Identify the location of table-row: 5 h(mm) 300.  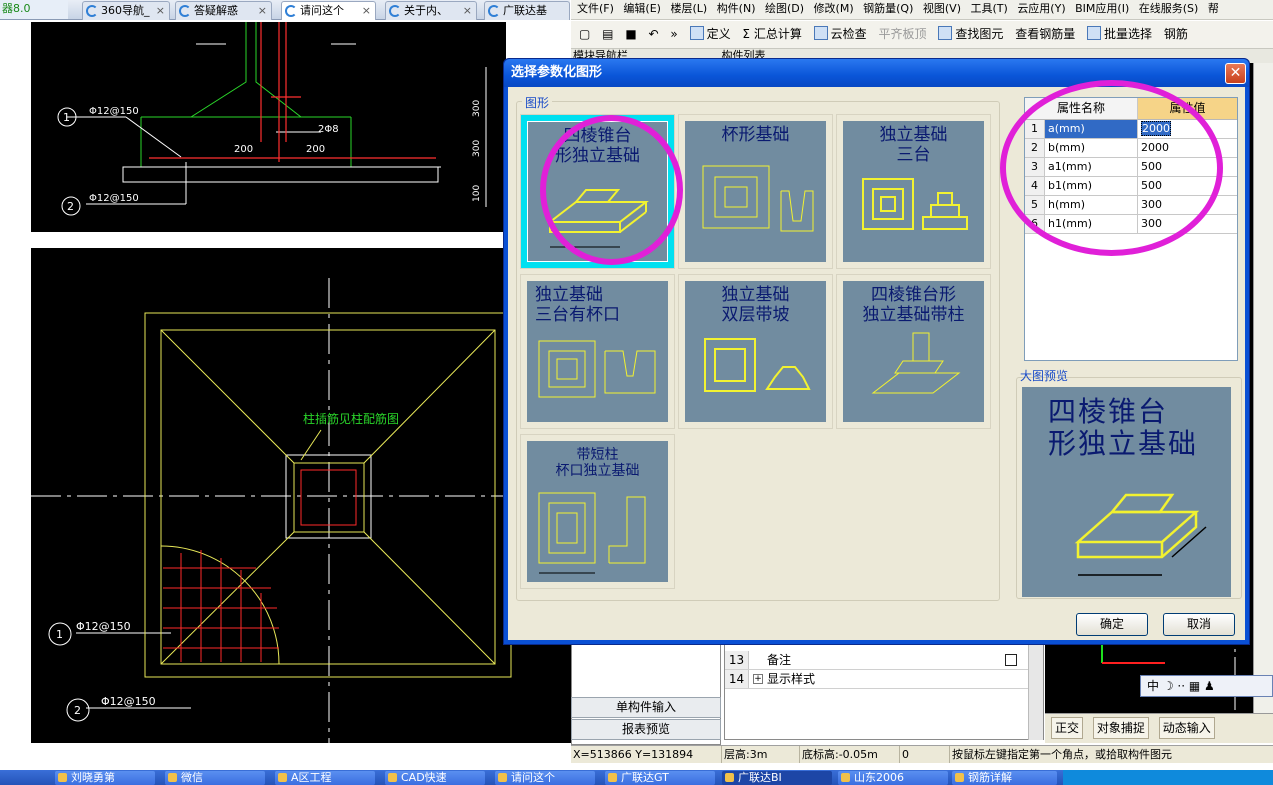
(1131, 205).